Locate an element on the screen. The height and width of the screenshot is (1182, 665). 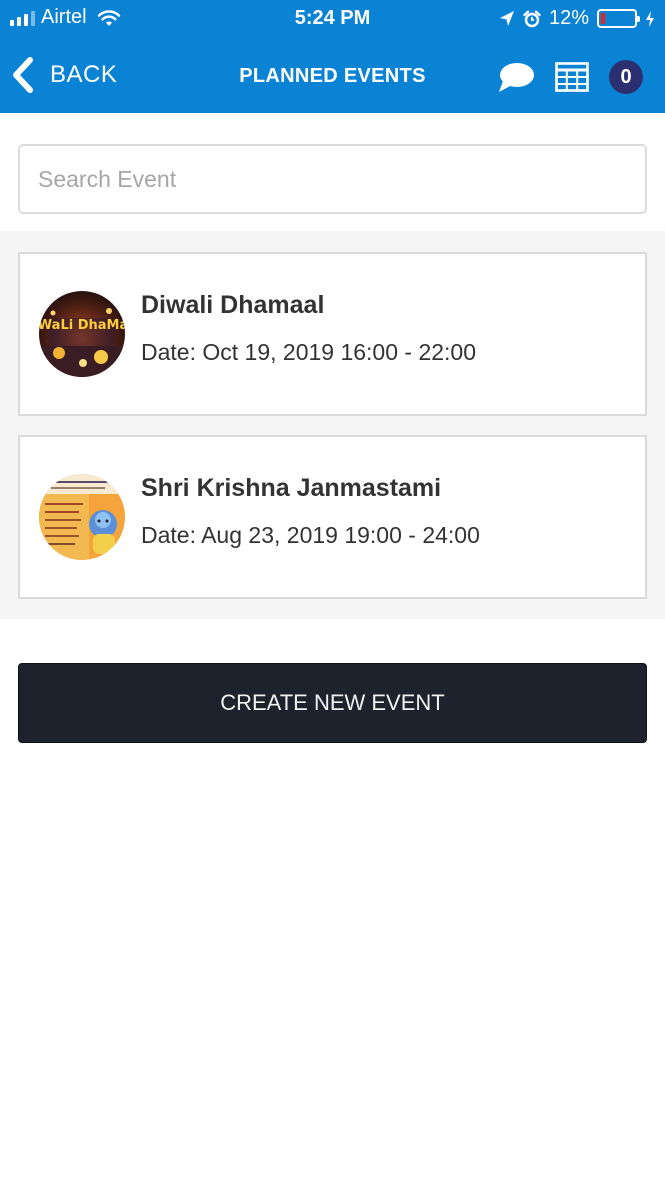
event-thumbnail: DiWaLi DhaMaal is located at coordinates (82, 334).